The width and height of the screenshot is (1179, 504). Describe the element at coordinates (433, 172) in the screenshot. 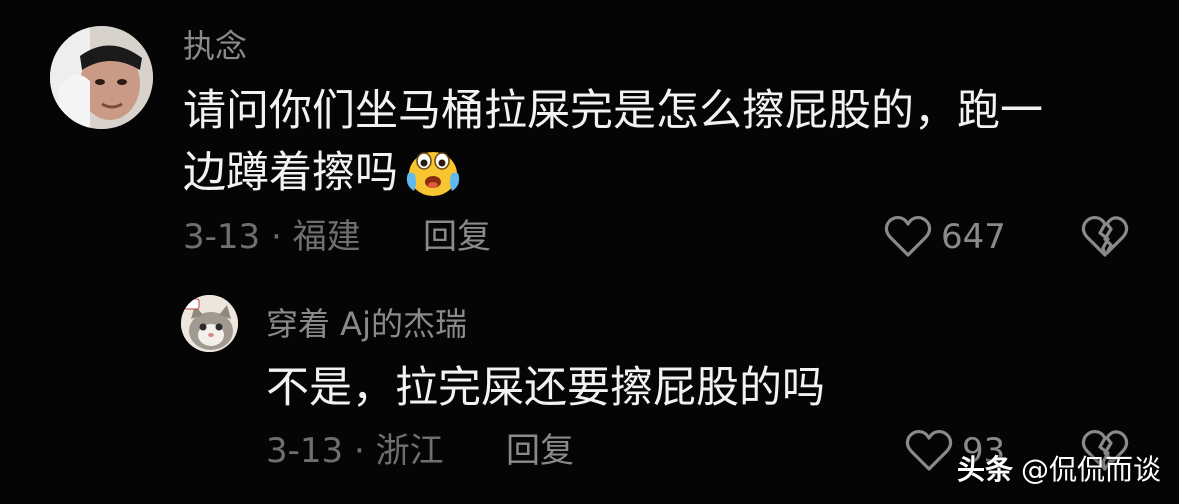

I see `crying-laughing-emoji-icon` at that location.